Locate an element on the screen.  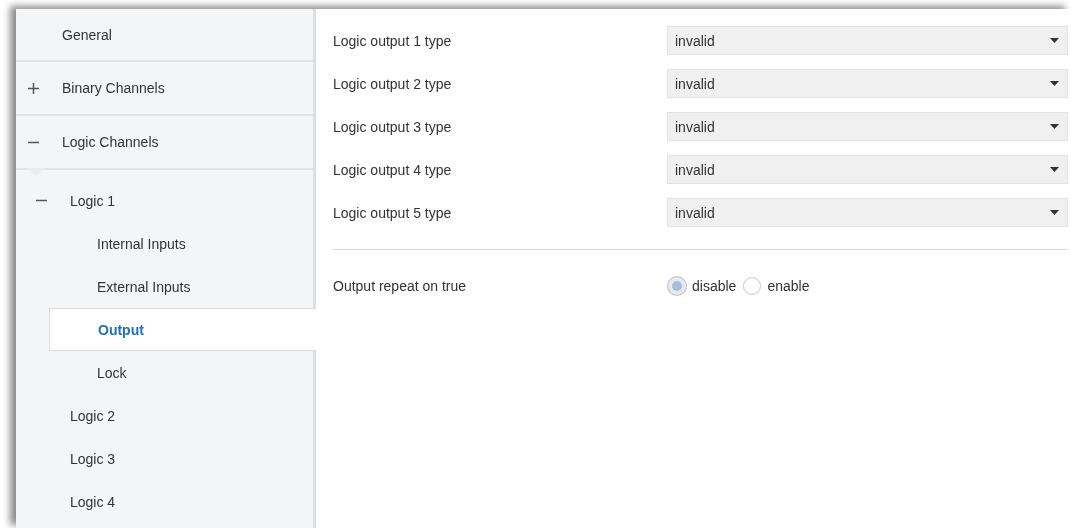
parameter-label: Logic output 2 type is located at coordinates (393, 83).